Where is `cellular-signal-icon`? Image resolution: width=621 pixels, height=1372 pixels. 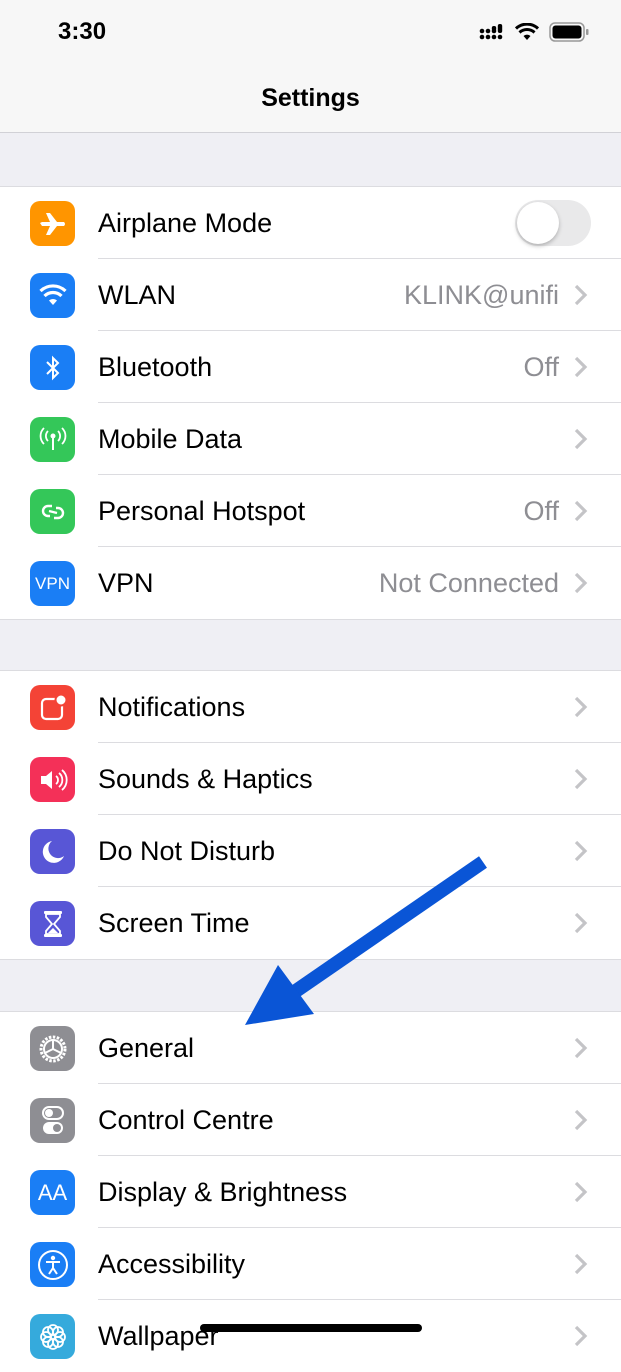
cellular-signal-icon is located at coordinates (491, 32).